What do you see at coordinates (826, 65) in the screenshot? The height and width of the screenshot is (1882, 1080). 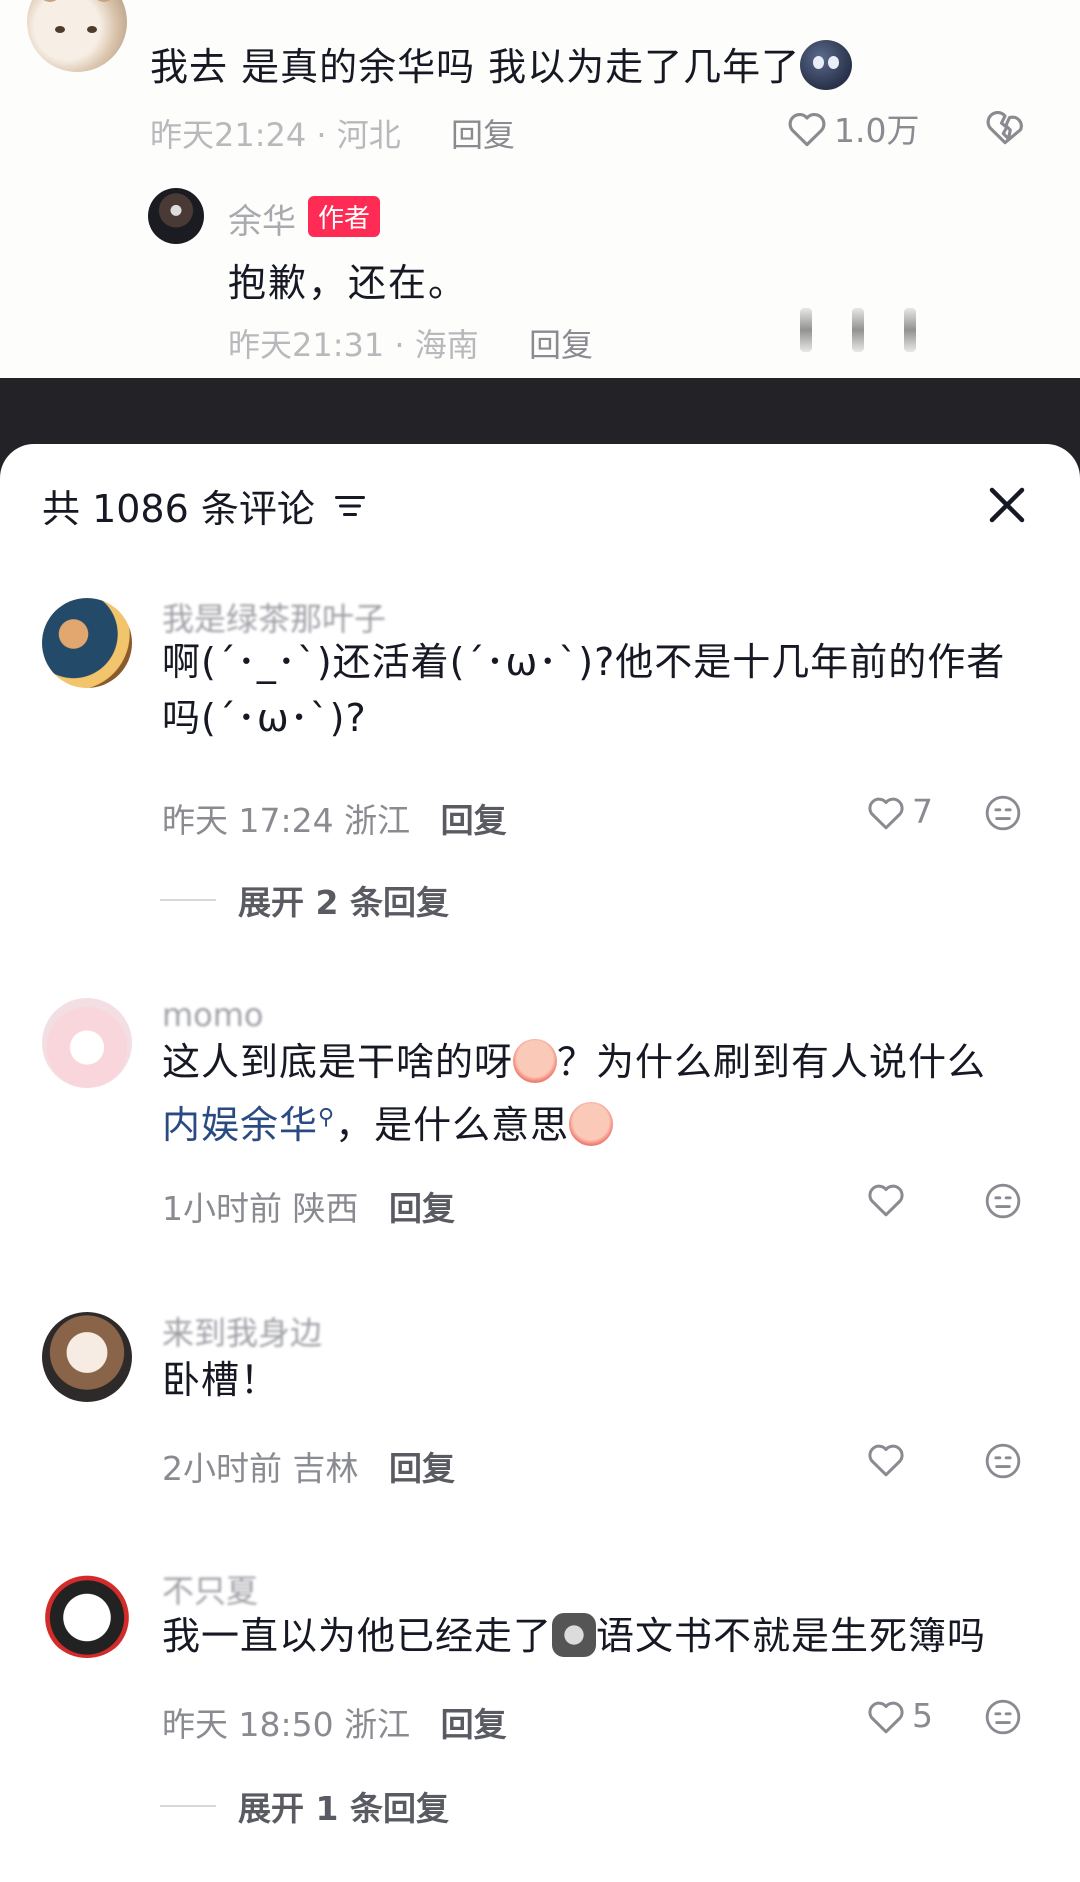 I see `dark-face-emoji-icon` at bounding box center [826, 65].